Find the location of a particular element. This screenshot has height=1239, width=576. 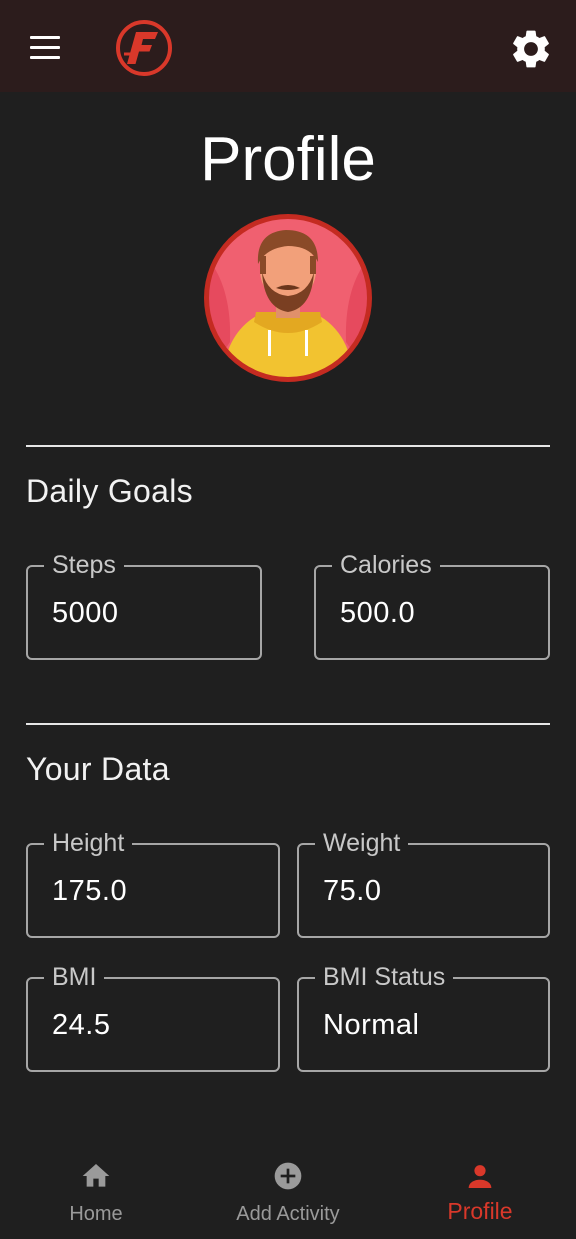

avatar is located at coordinates (288, 298).